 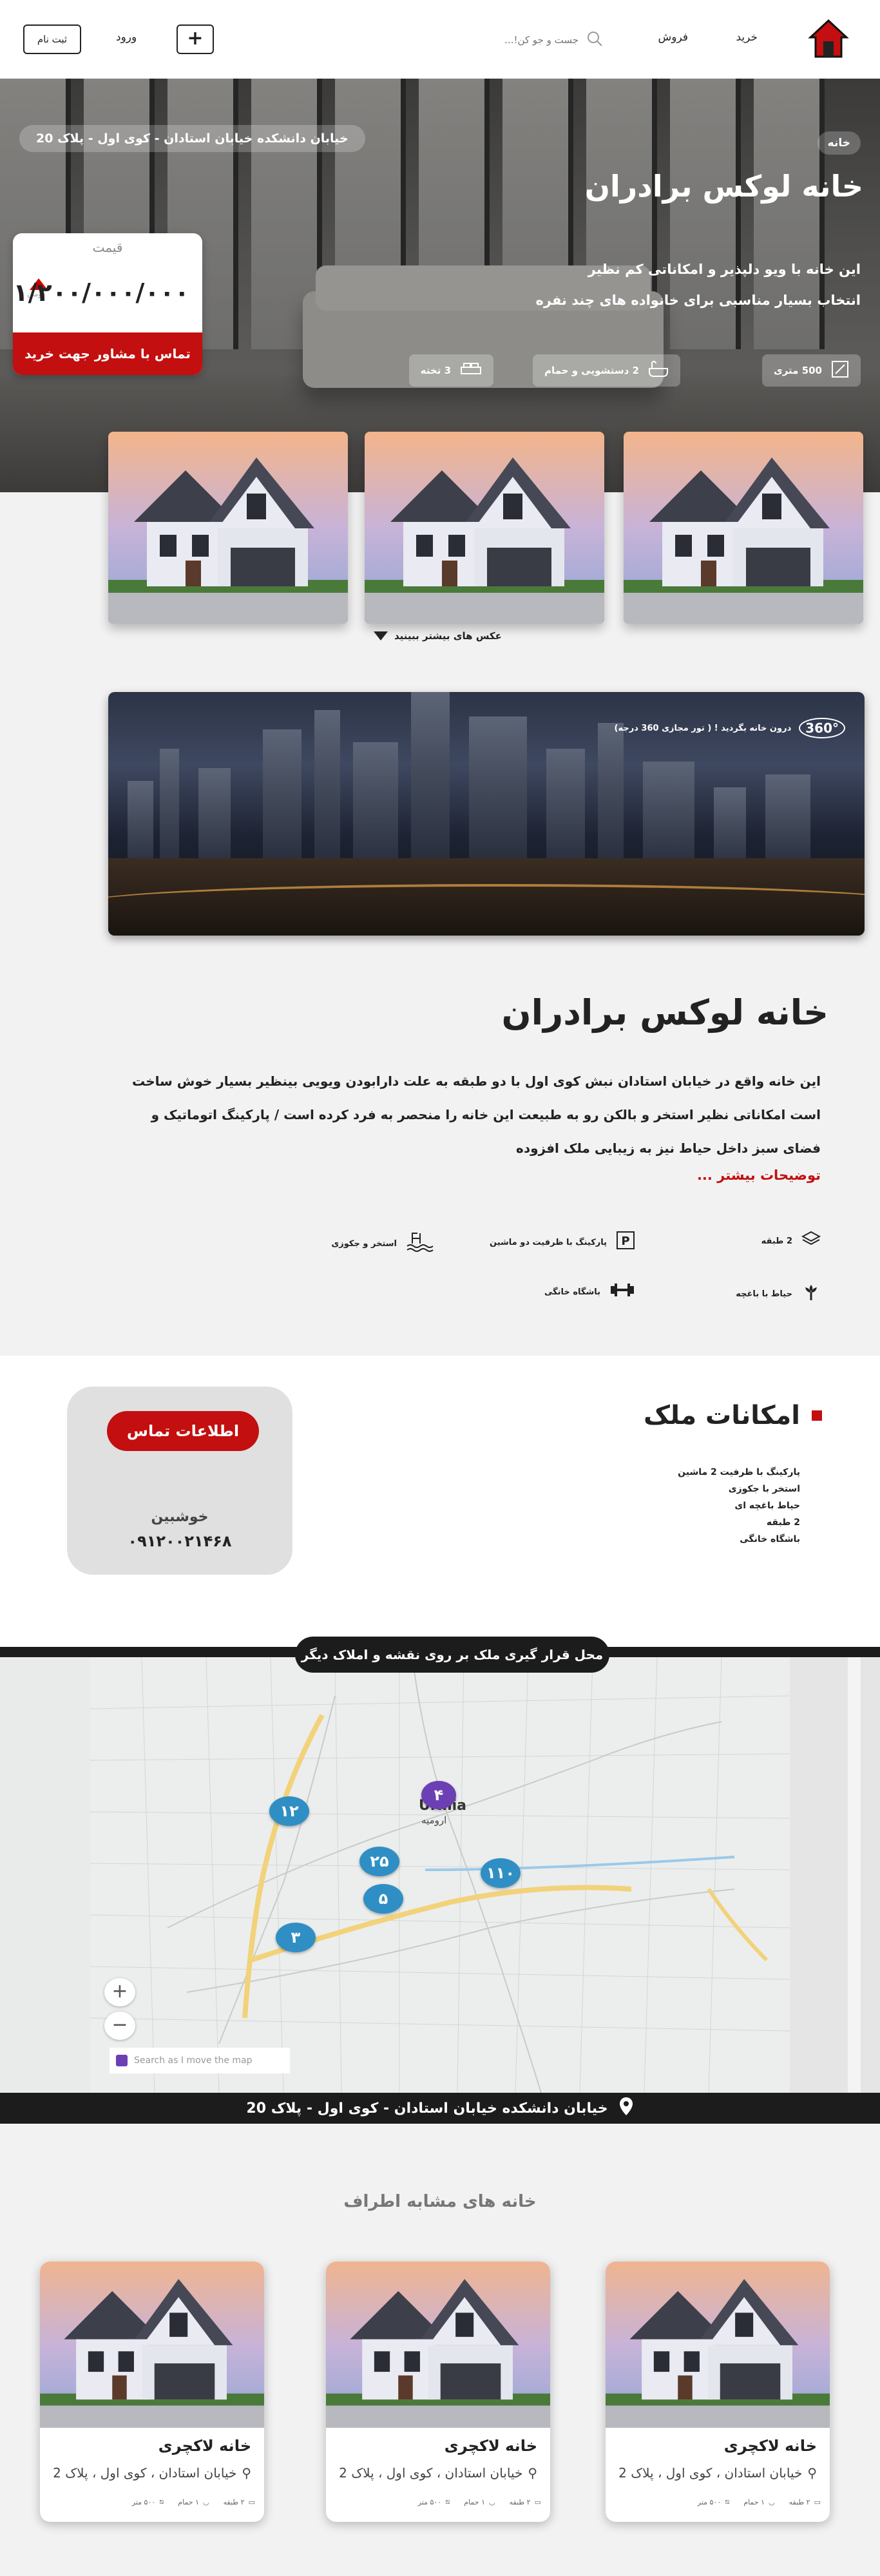 What do you see at coordinates (767, 1506) in the screenshot?
I see `facility-item: حیاط باغچه ای` at bounding box center [767, 1506].